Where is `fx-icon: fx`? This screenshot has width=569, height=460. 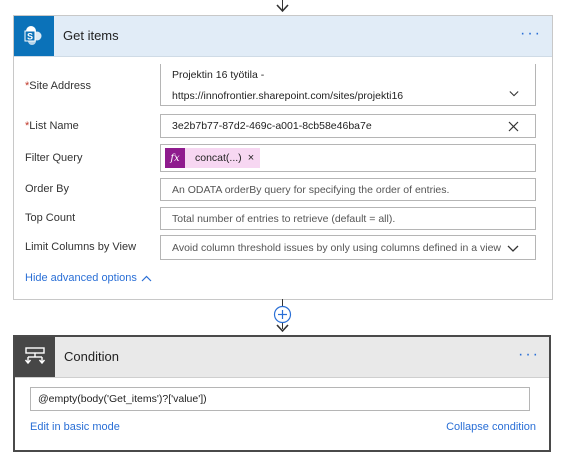
fx-icon: fx is located at coordinates (175, 158).